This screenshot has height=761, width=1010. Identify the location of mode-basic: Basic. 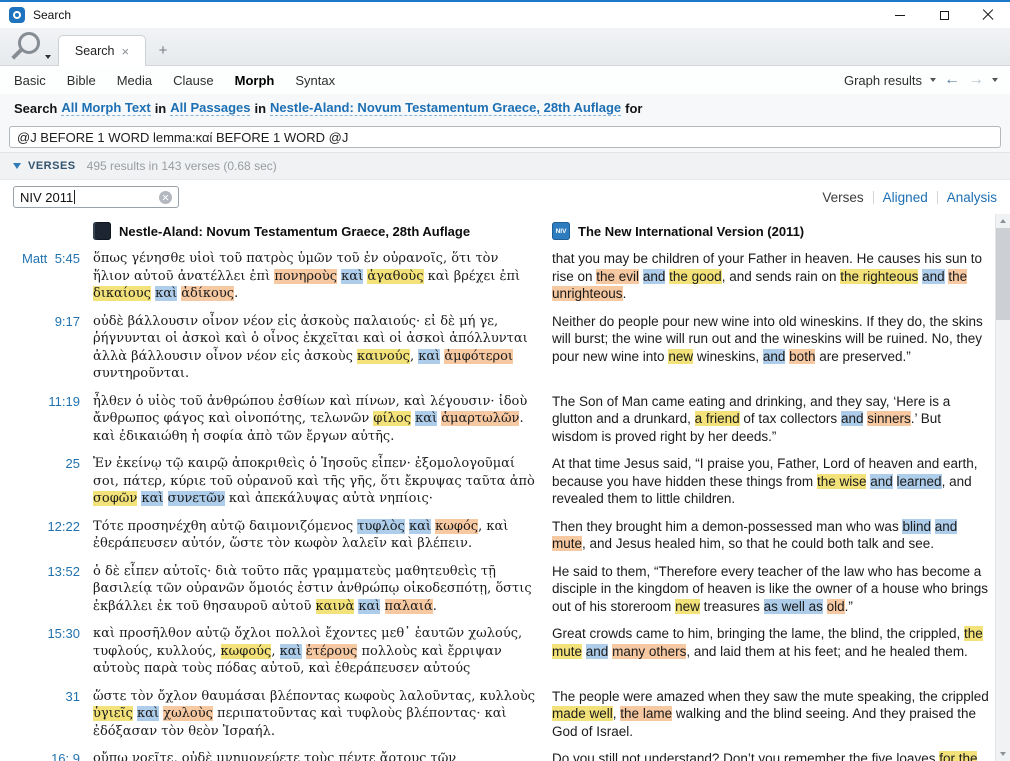
(30, 80).